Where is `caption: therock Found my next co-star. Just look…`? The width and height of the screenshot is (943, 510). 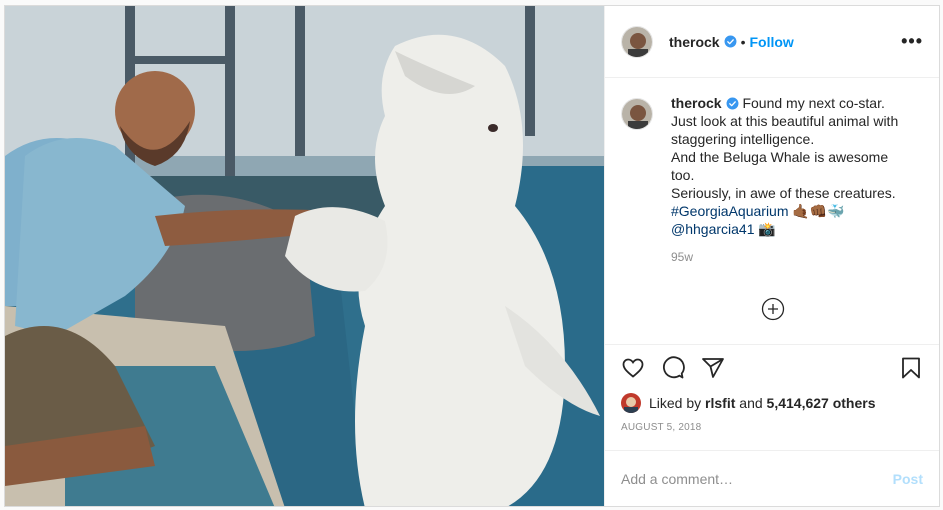 caption: therock Found my next co-star. Just look… is located at coordinates (772, 166).